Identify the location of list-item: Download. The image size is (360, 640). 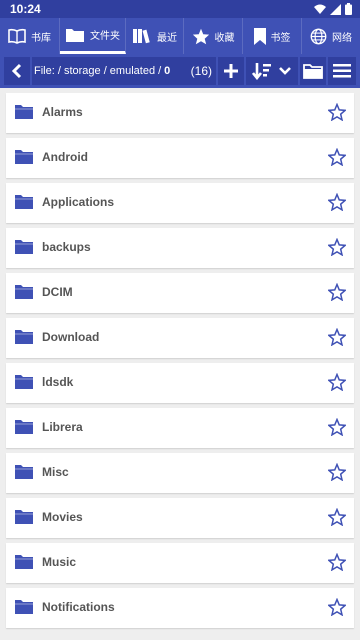
(180, 338).